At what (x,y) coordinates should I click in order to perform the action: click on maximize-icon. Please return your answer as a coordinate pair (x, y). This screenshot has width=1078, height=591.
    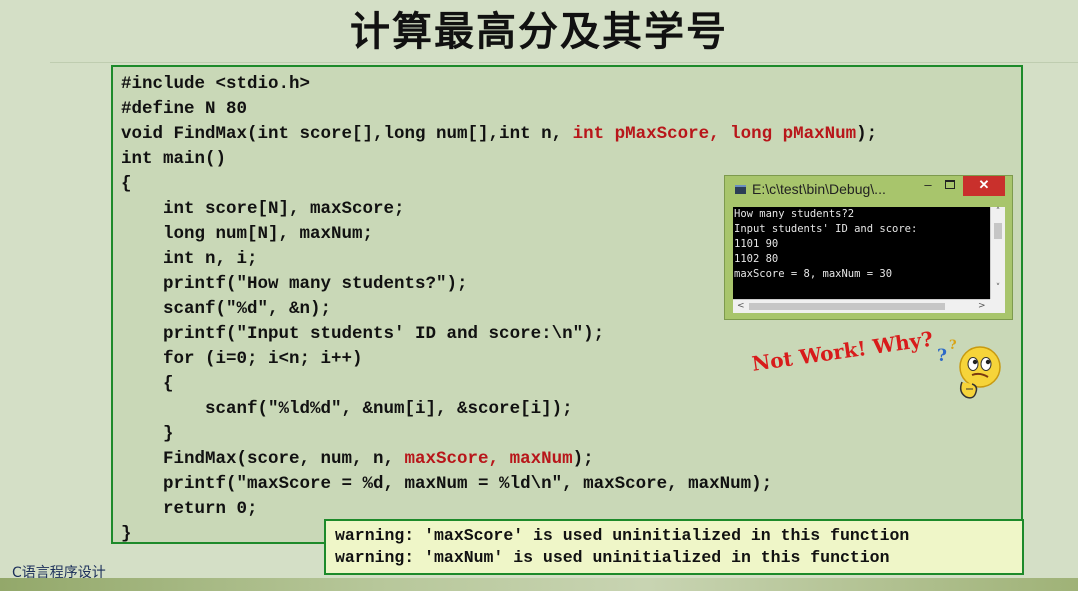
    Looking at the image, I should click on (950, 184).